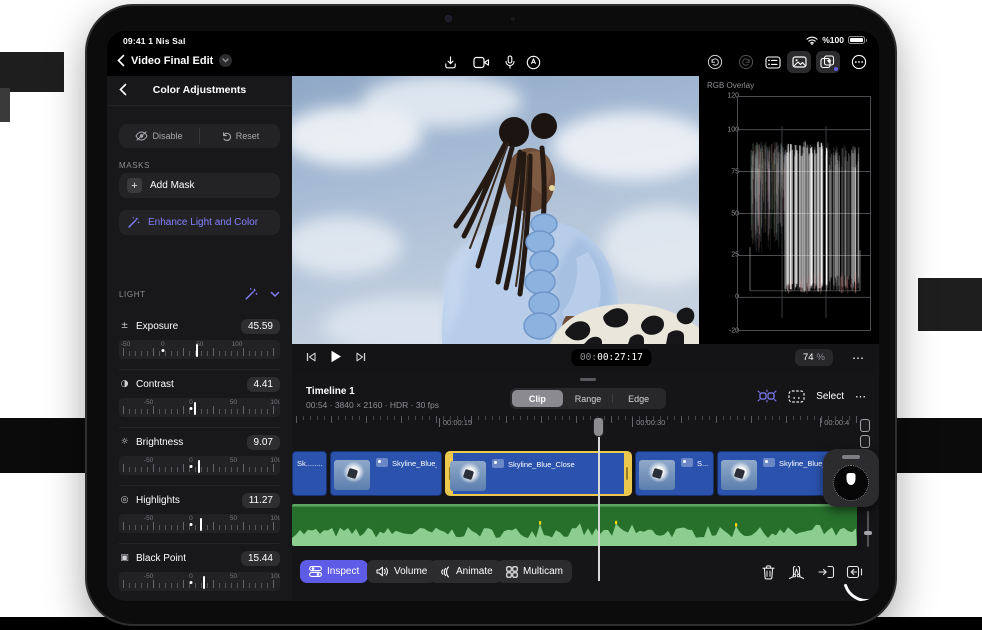  Describe the element at coordinates (124, 558) in the screenshot. I see `black-point-icon: ▣` at that location.